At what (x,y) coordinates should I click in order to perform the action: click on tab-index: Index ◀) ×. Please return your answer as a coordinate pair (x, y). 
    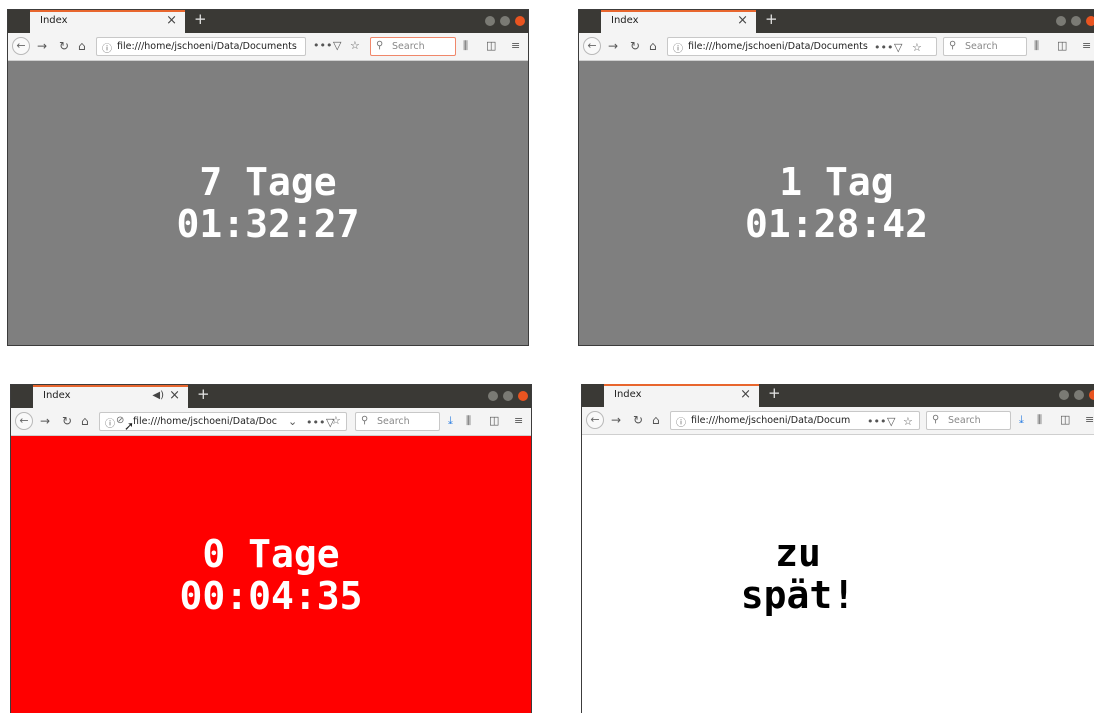
    Looking at the image, I should click on (110, 396).